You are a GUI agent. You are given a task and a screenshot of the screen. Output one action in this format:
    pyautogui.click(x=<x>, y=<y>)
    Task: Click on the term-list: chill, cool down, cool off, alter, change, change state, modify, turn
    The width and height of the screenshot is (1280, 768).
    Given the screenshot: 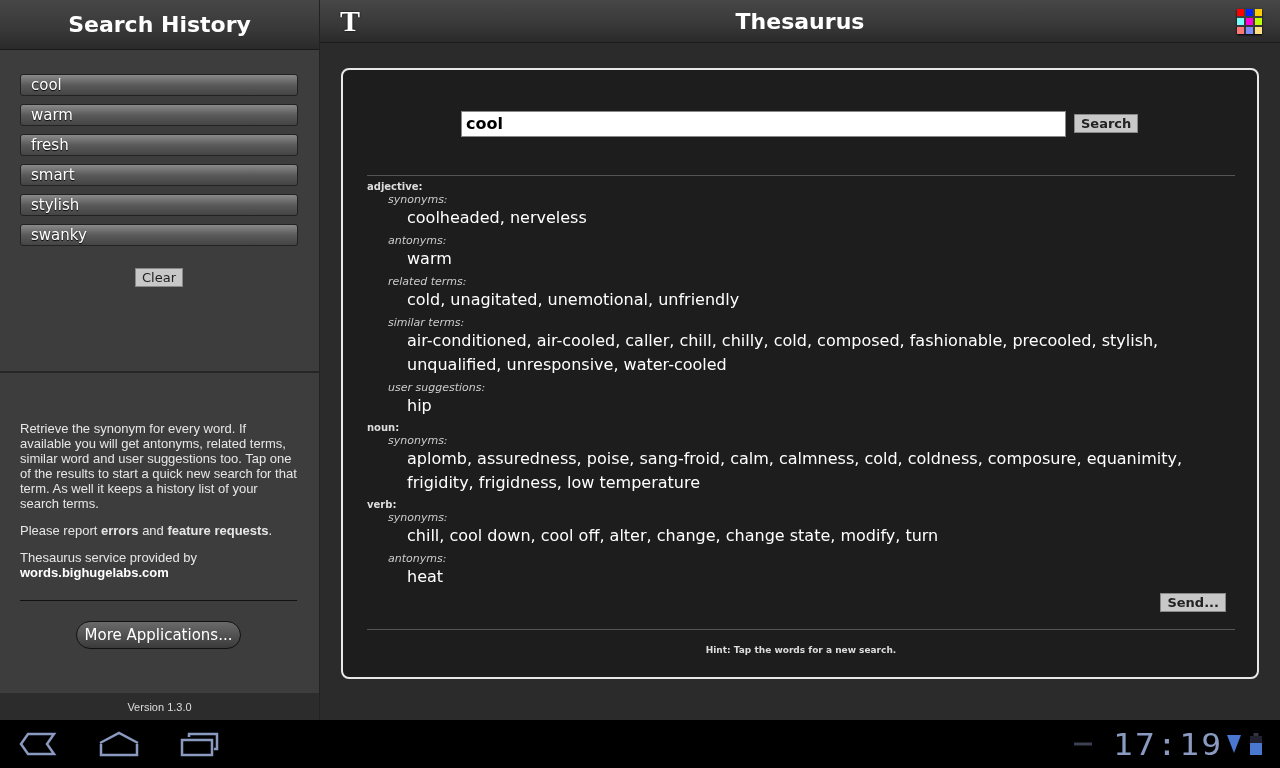 What is the action you would take?
    pyautogui.click(x=821, y=536)
    